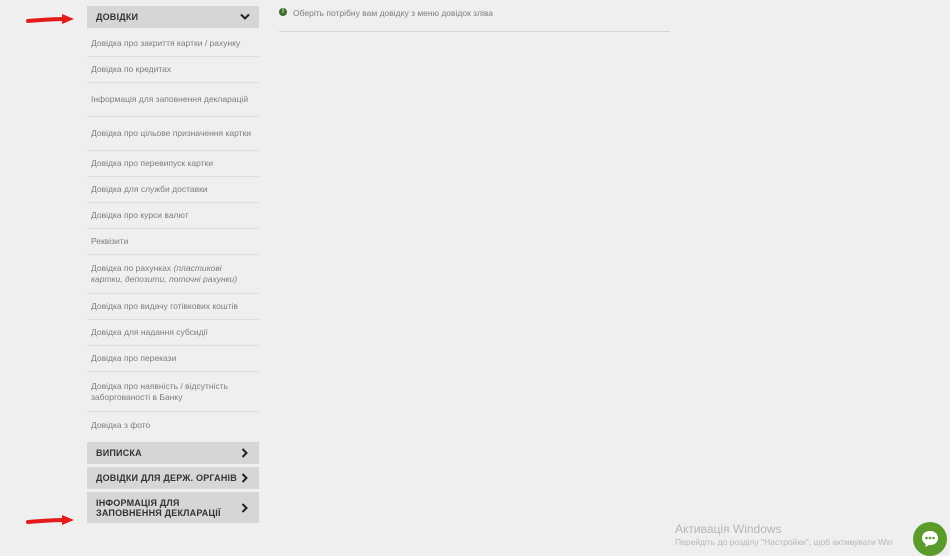  Describe the element at coordinates (119, 453) in the screenshot. I see `section-label: ВИПИСКА` at that location.